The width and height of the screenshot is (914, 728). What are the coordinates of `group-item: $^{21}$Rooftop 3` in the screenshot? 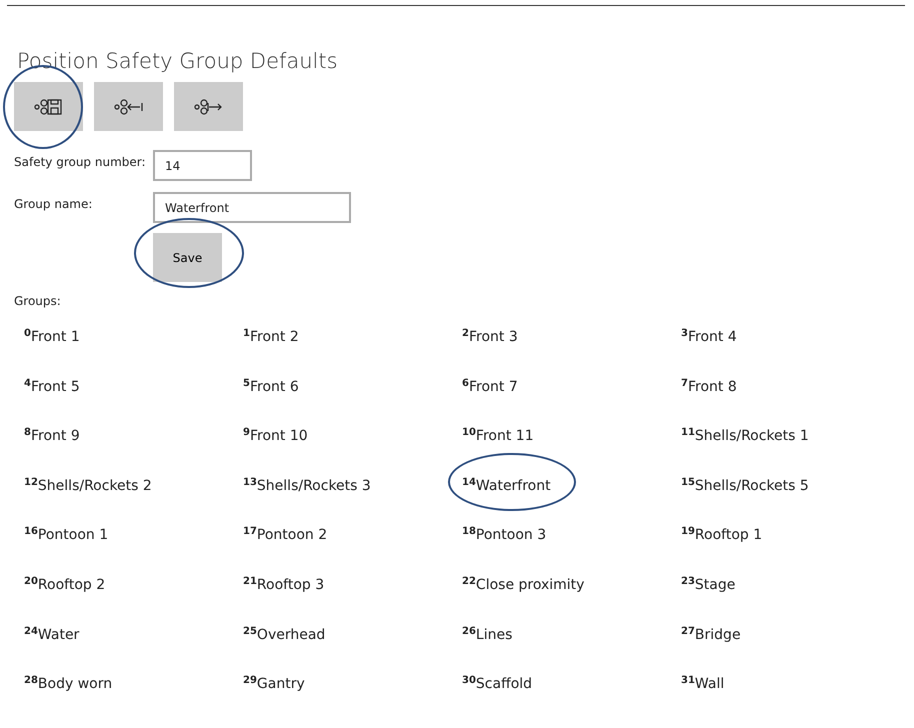 It's located at (283, 584).